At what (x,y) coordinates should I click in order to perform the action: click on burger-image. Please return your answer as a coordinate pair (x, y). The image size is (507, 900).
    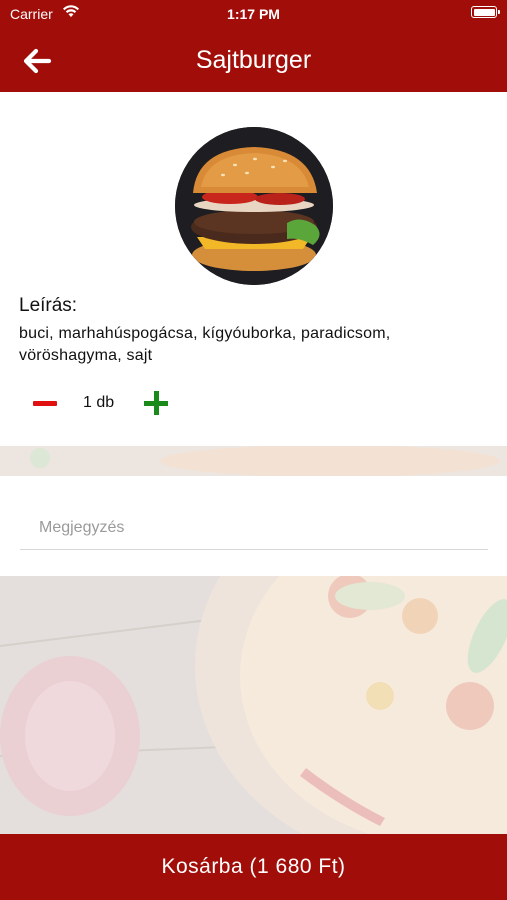
    Looking at the image, I should click on (254, 206).